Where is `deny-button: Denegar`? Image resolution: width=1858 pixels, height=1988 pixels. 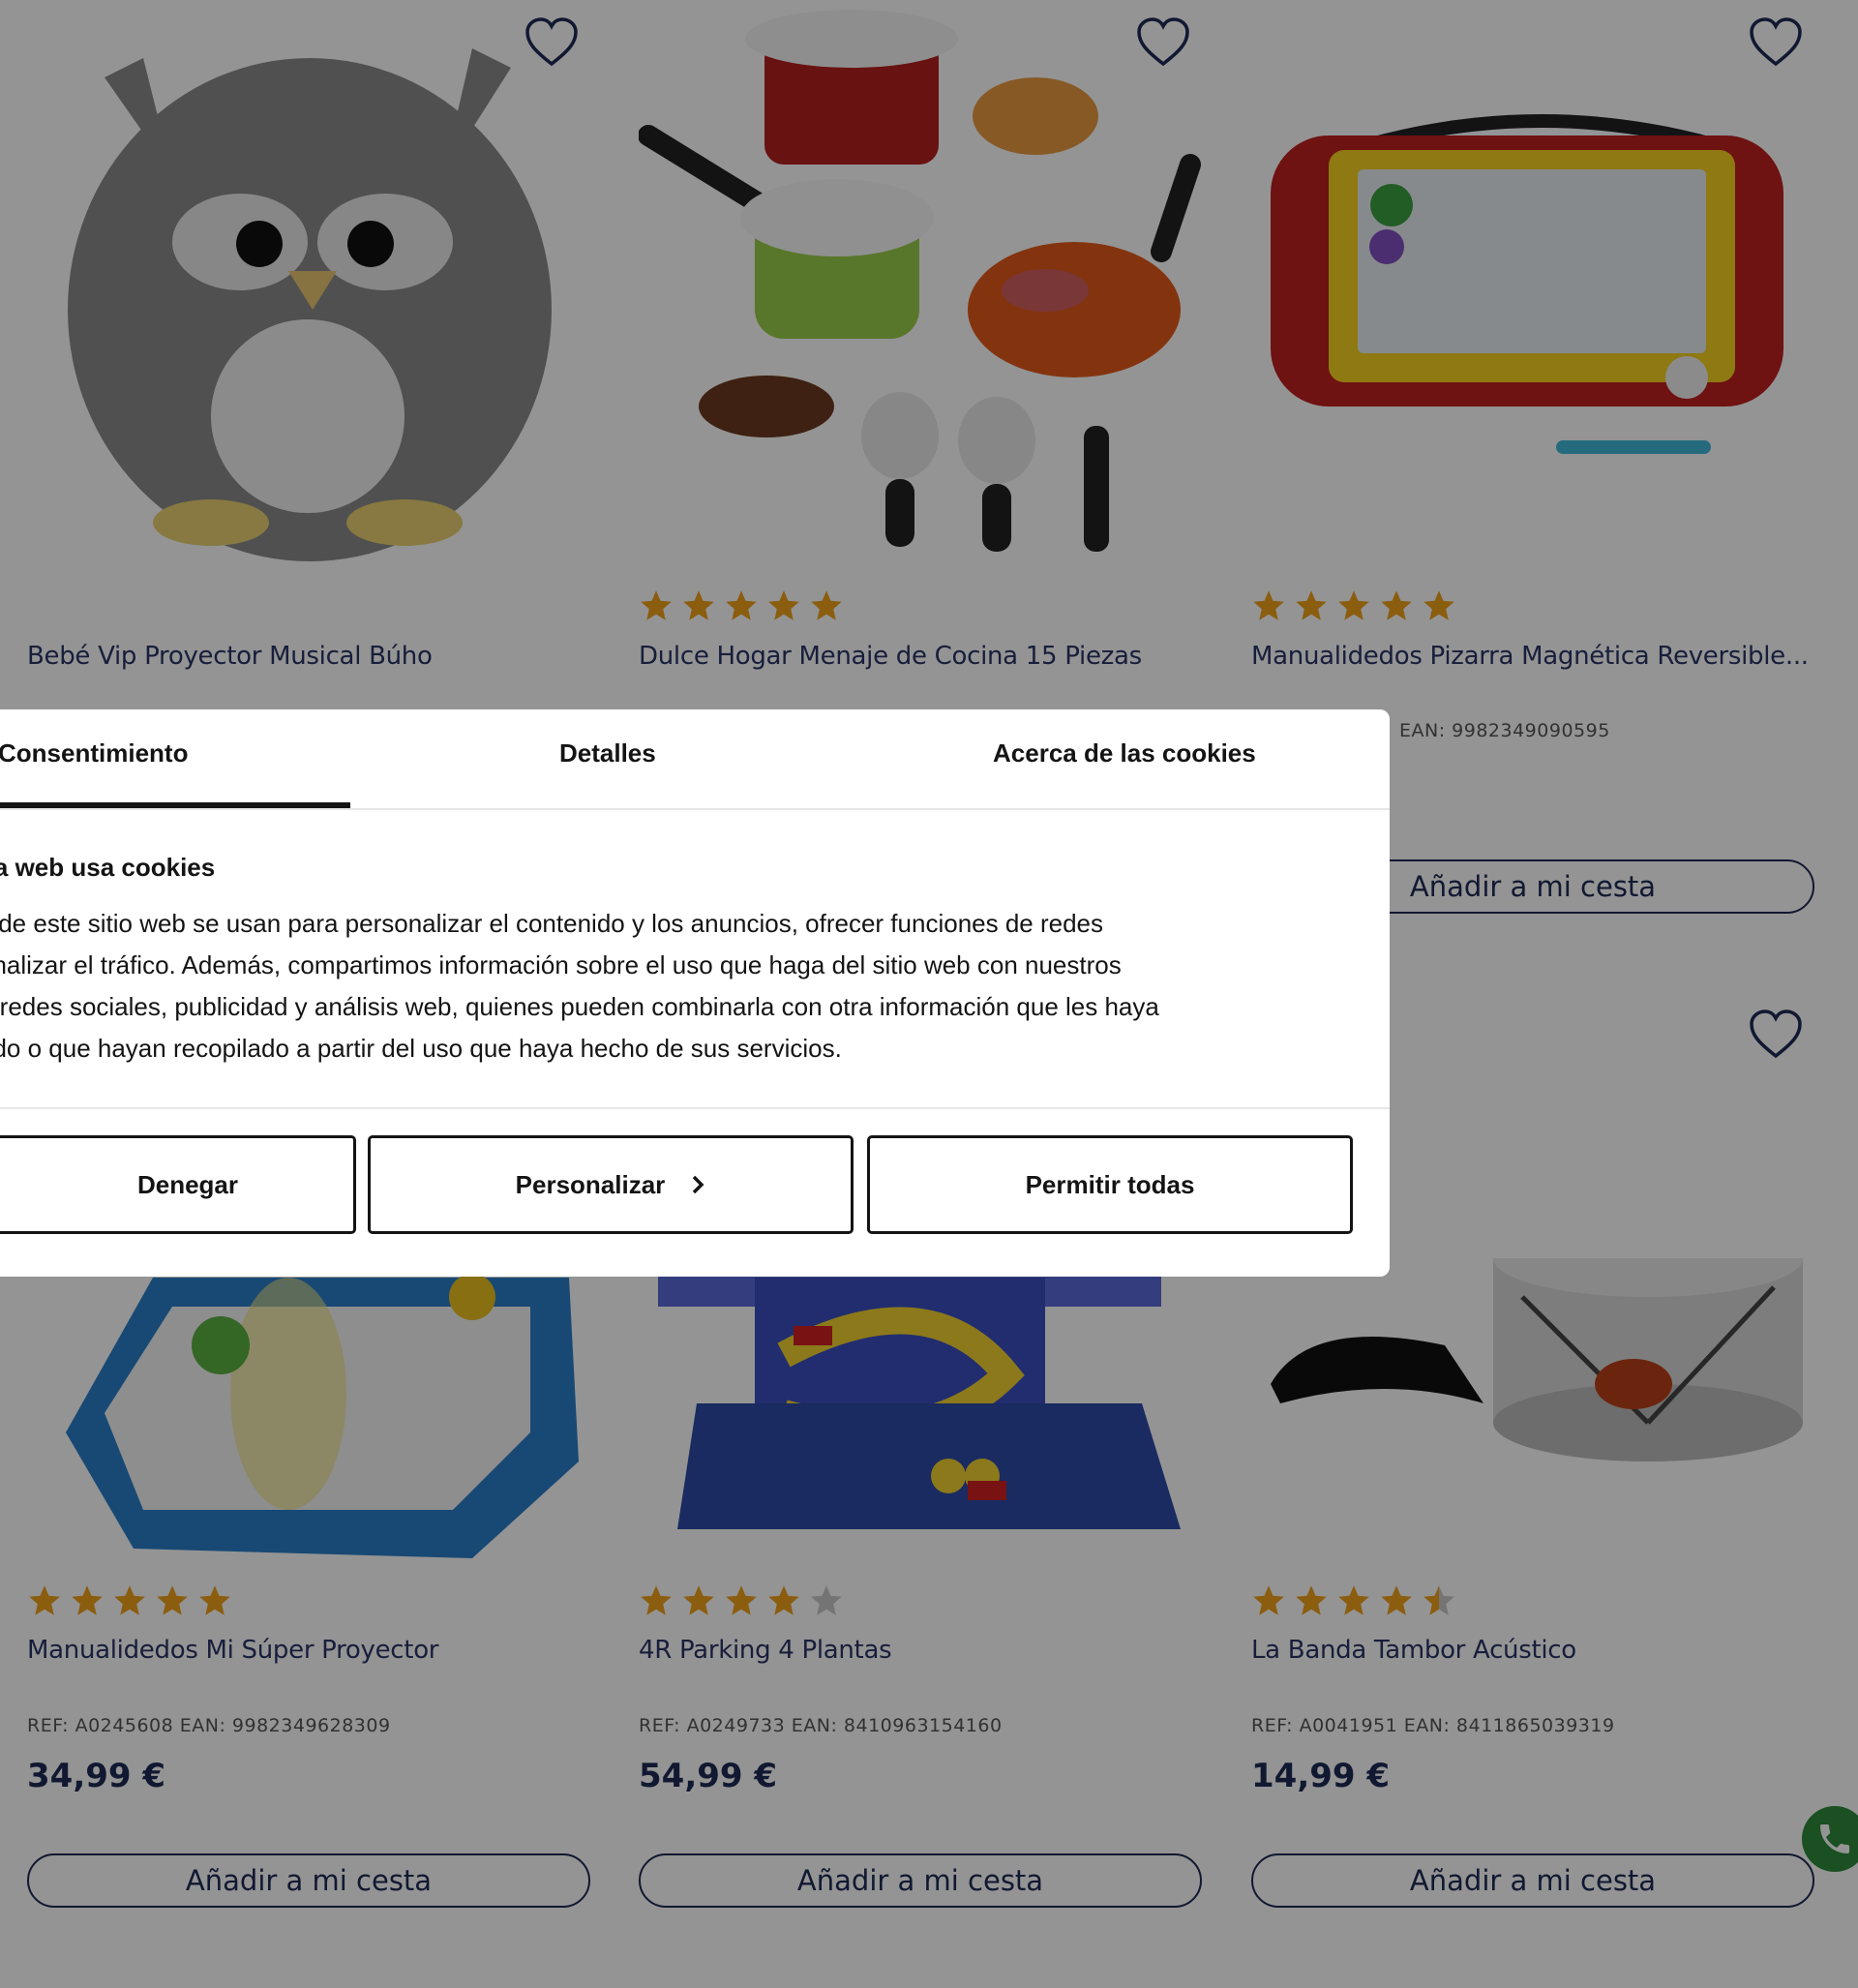 deny-button: Denegar is located at coordinates (178, 1184).